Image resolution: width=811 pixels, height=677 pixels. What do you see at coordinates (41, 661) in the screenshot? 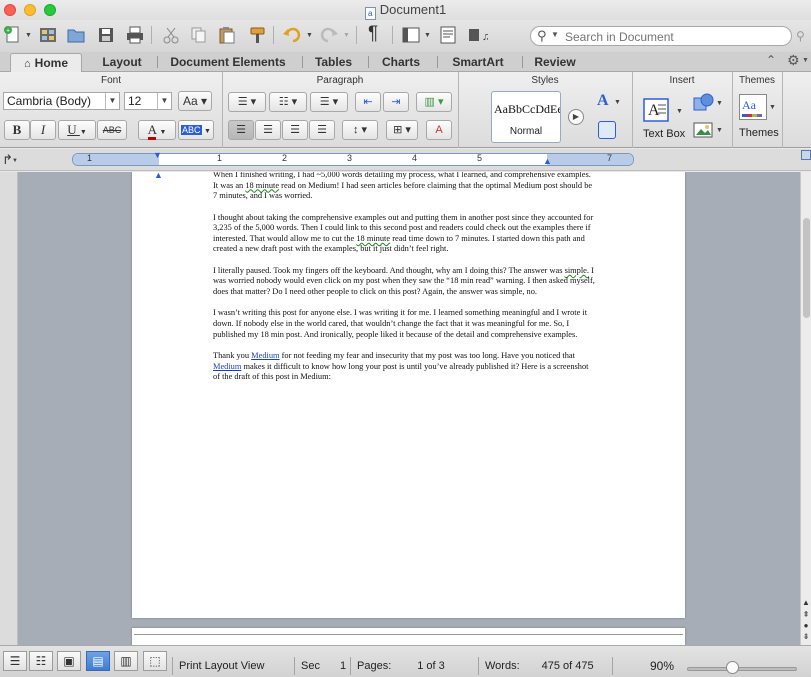
I see `outline-view-button: ☷` at bounding box center [41, 661].